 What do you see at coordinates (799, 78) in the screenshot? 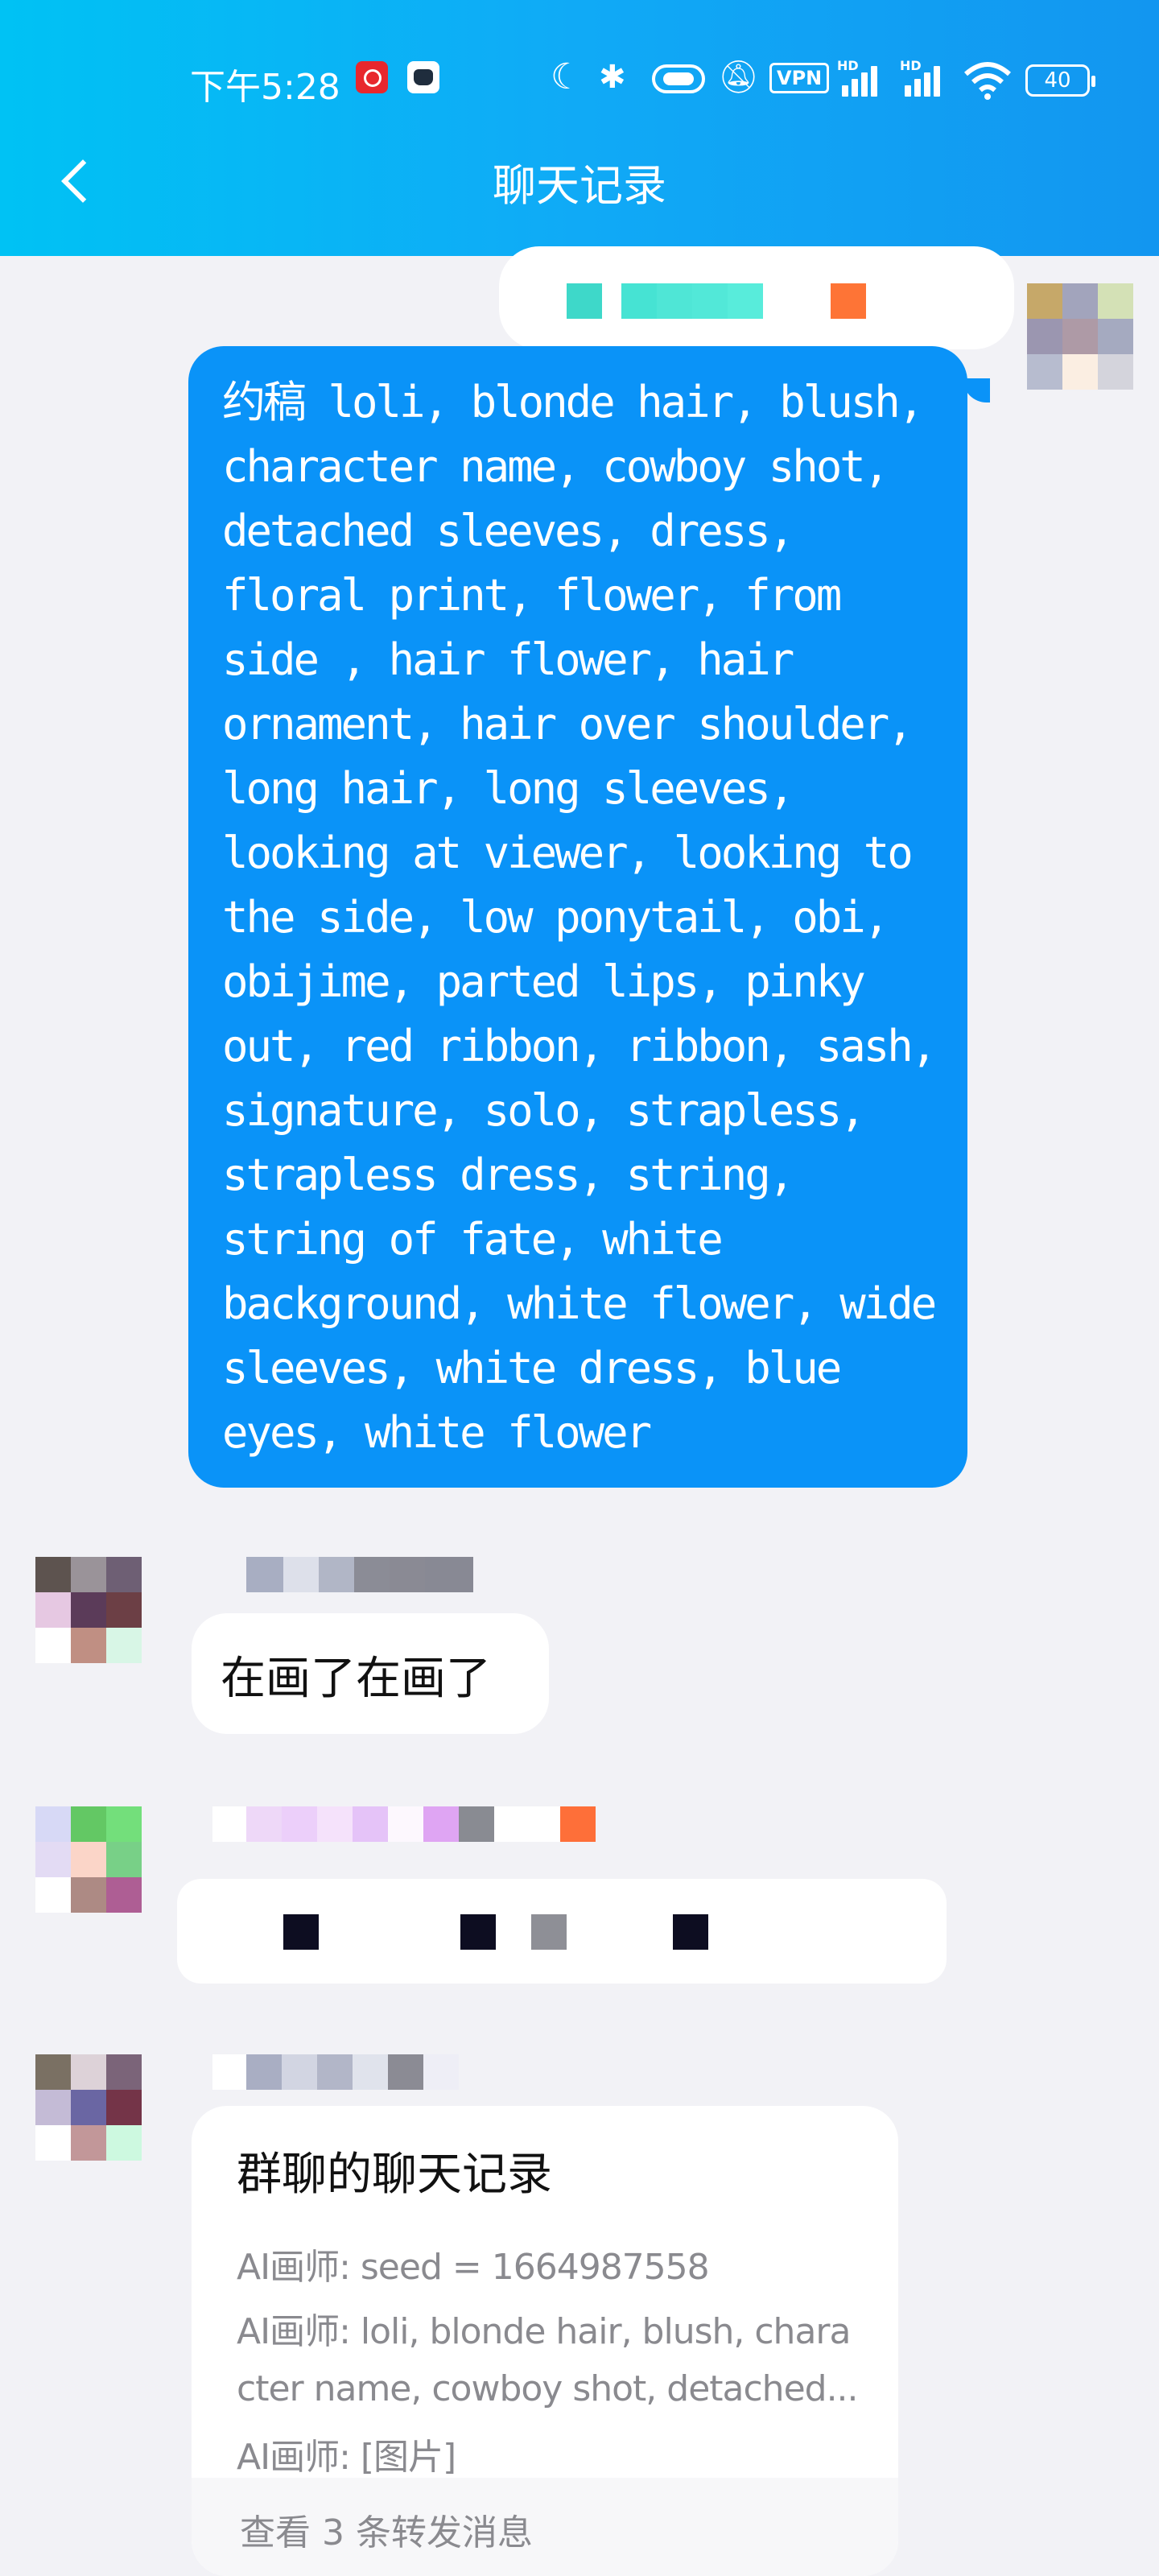
I see `vpn-badge: VPN` at bounding box center [799, 78].